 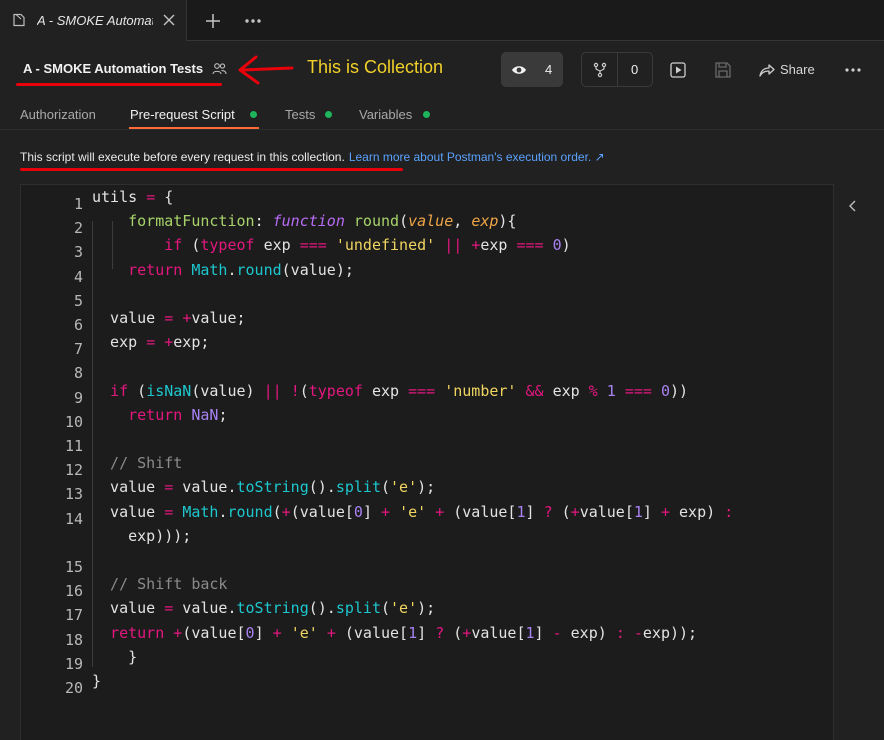 I want to click on share-button: Share, so click(x=791, y=70).